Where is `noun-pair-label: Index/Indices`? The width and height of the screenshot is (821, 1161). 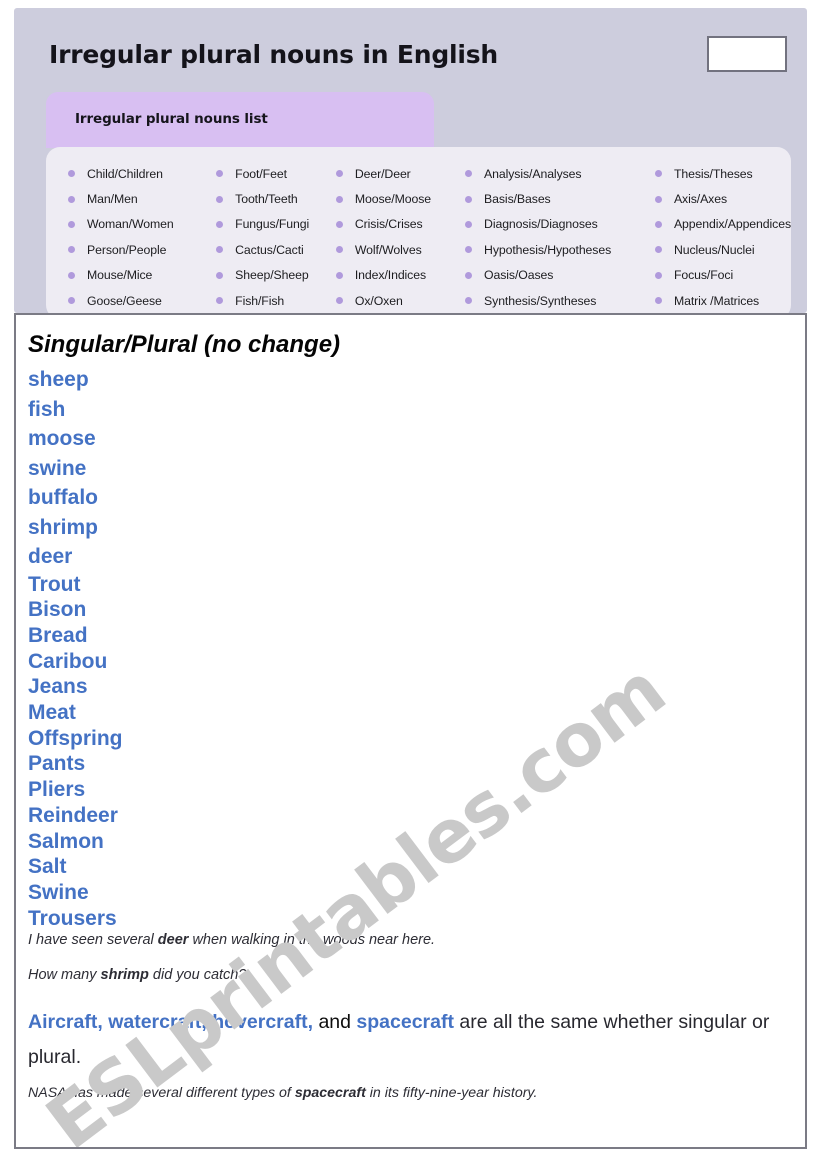 noun-pair-label: Index/Indices is located at coordinates (390, 275).